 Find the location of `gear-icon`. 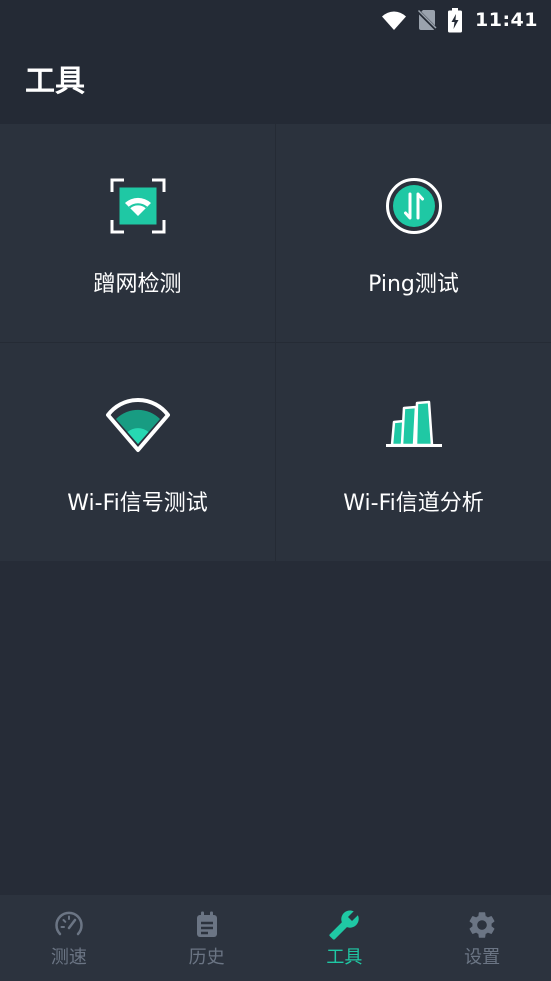

gear-icon is located at coordinates (482, 925).